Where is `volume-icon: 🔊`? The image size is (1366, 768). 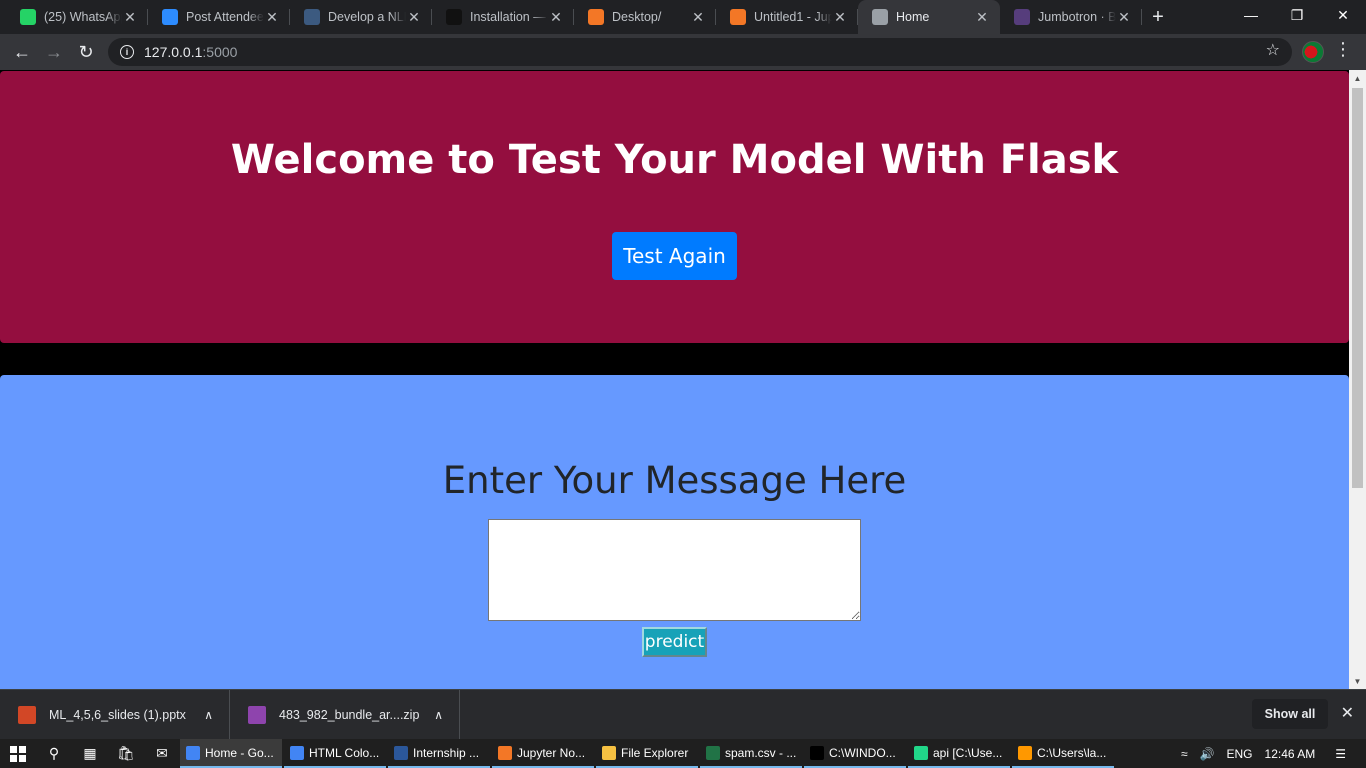
volume-icon: 🔊 is located at coordinates (1207, 754).